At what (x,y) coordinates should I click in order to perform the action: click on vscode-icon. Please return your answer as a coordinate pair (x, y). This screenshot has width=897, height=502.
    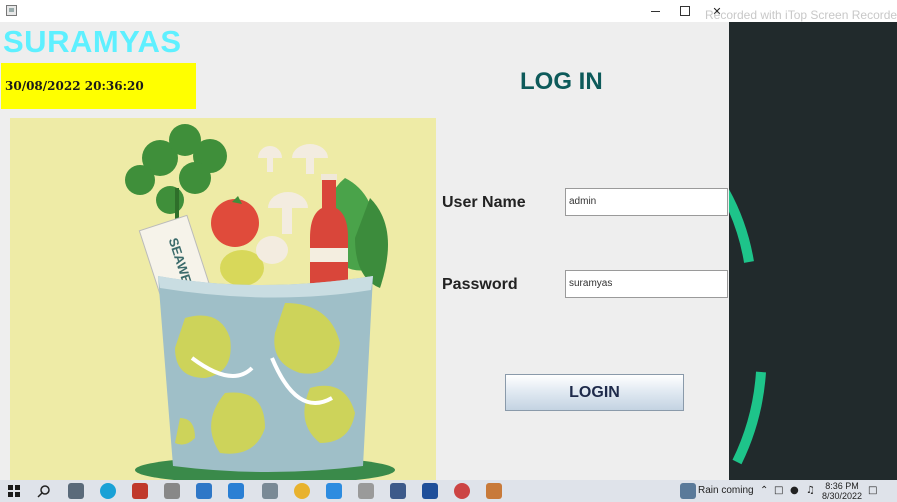
    Looking at the image, I should click on (236, 491).